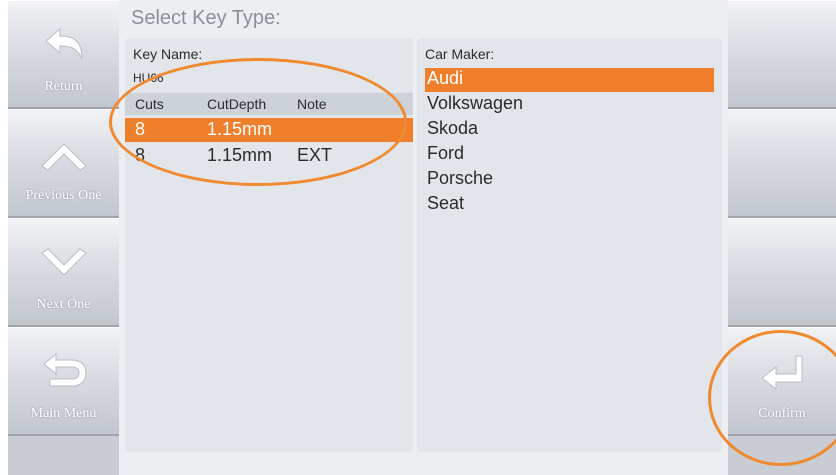  I want to click on u-turn-back-icon, so click(64, 370).